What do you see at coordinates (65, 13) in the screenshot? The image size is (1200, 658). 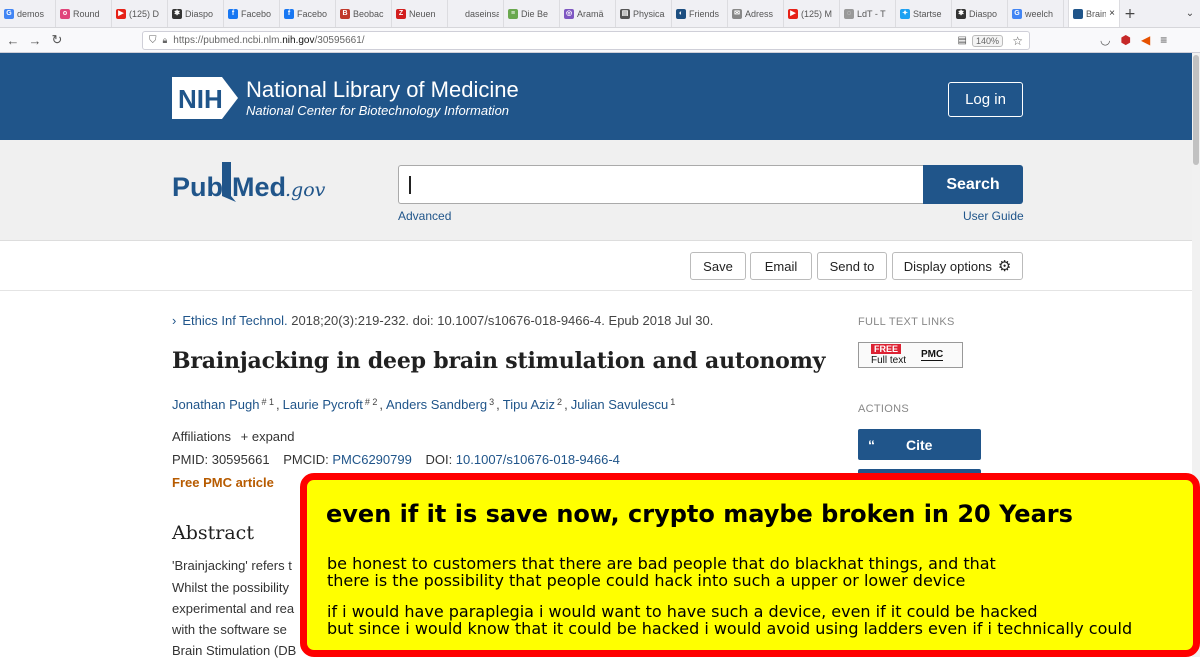 I see `round-icon: o` at bounding box center [65, 13].